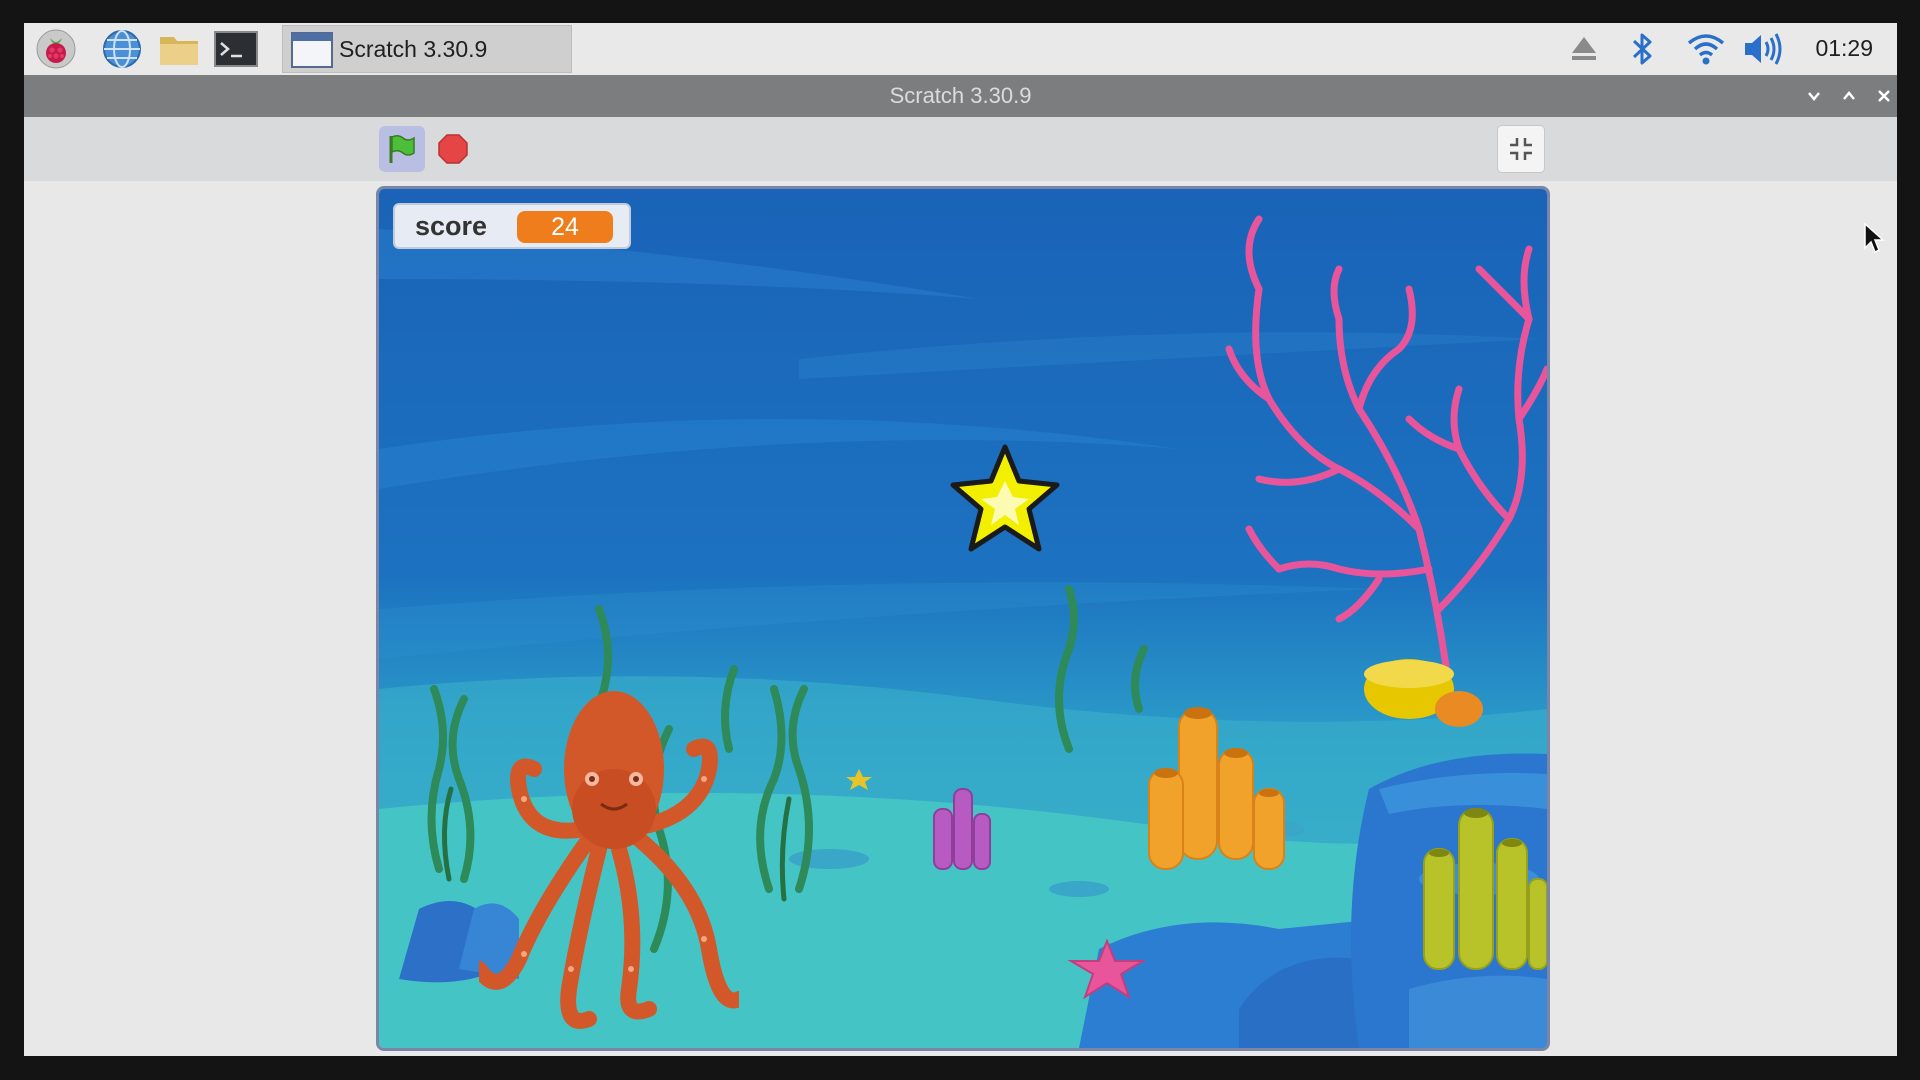 Image resolution: width=1920 pixels, height=1080 pixels. Describe the element at coordinates (1584, 50) in the screenshot. I see `eject-icon` at that location.